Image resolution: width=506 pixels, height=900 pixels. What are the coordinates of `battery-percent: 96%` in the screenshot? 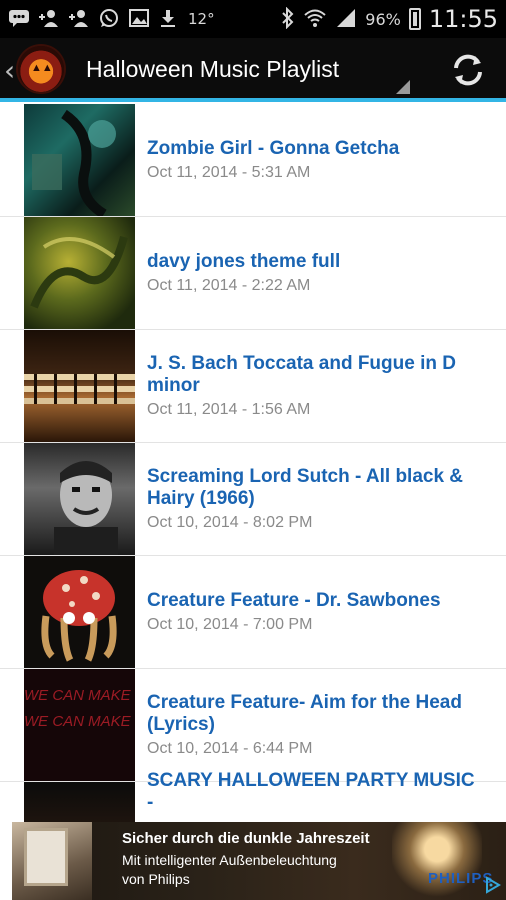 It's located at (383, 19).